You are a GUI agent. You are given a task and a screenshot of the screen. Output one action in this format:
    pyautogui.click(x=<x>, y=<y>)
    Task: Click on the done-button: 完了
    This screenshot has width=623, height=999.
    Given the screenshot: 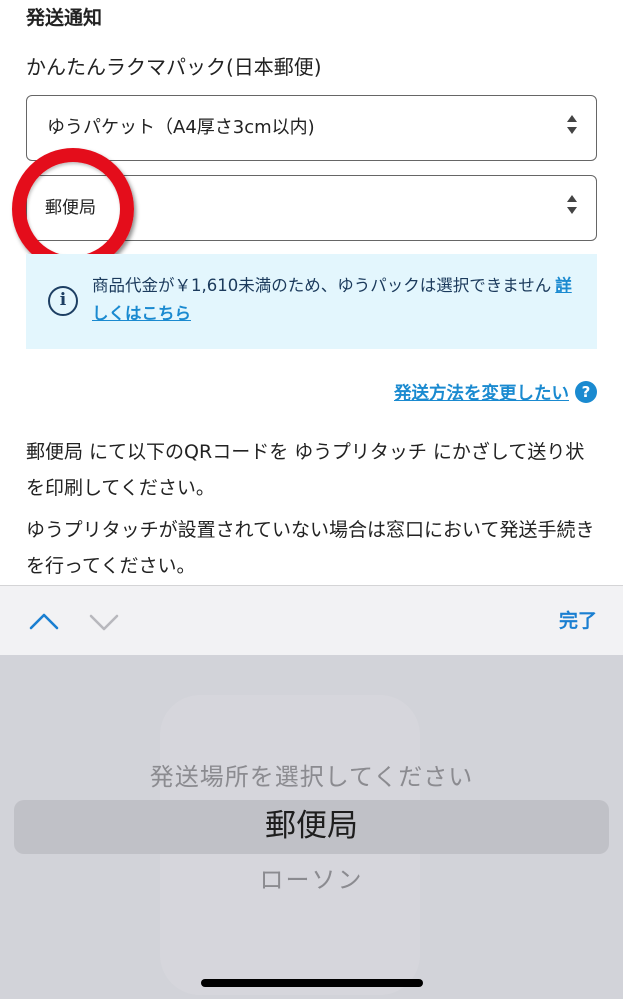 What is the action you would take?
    pyautogui.click(x=578, y=621)
    